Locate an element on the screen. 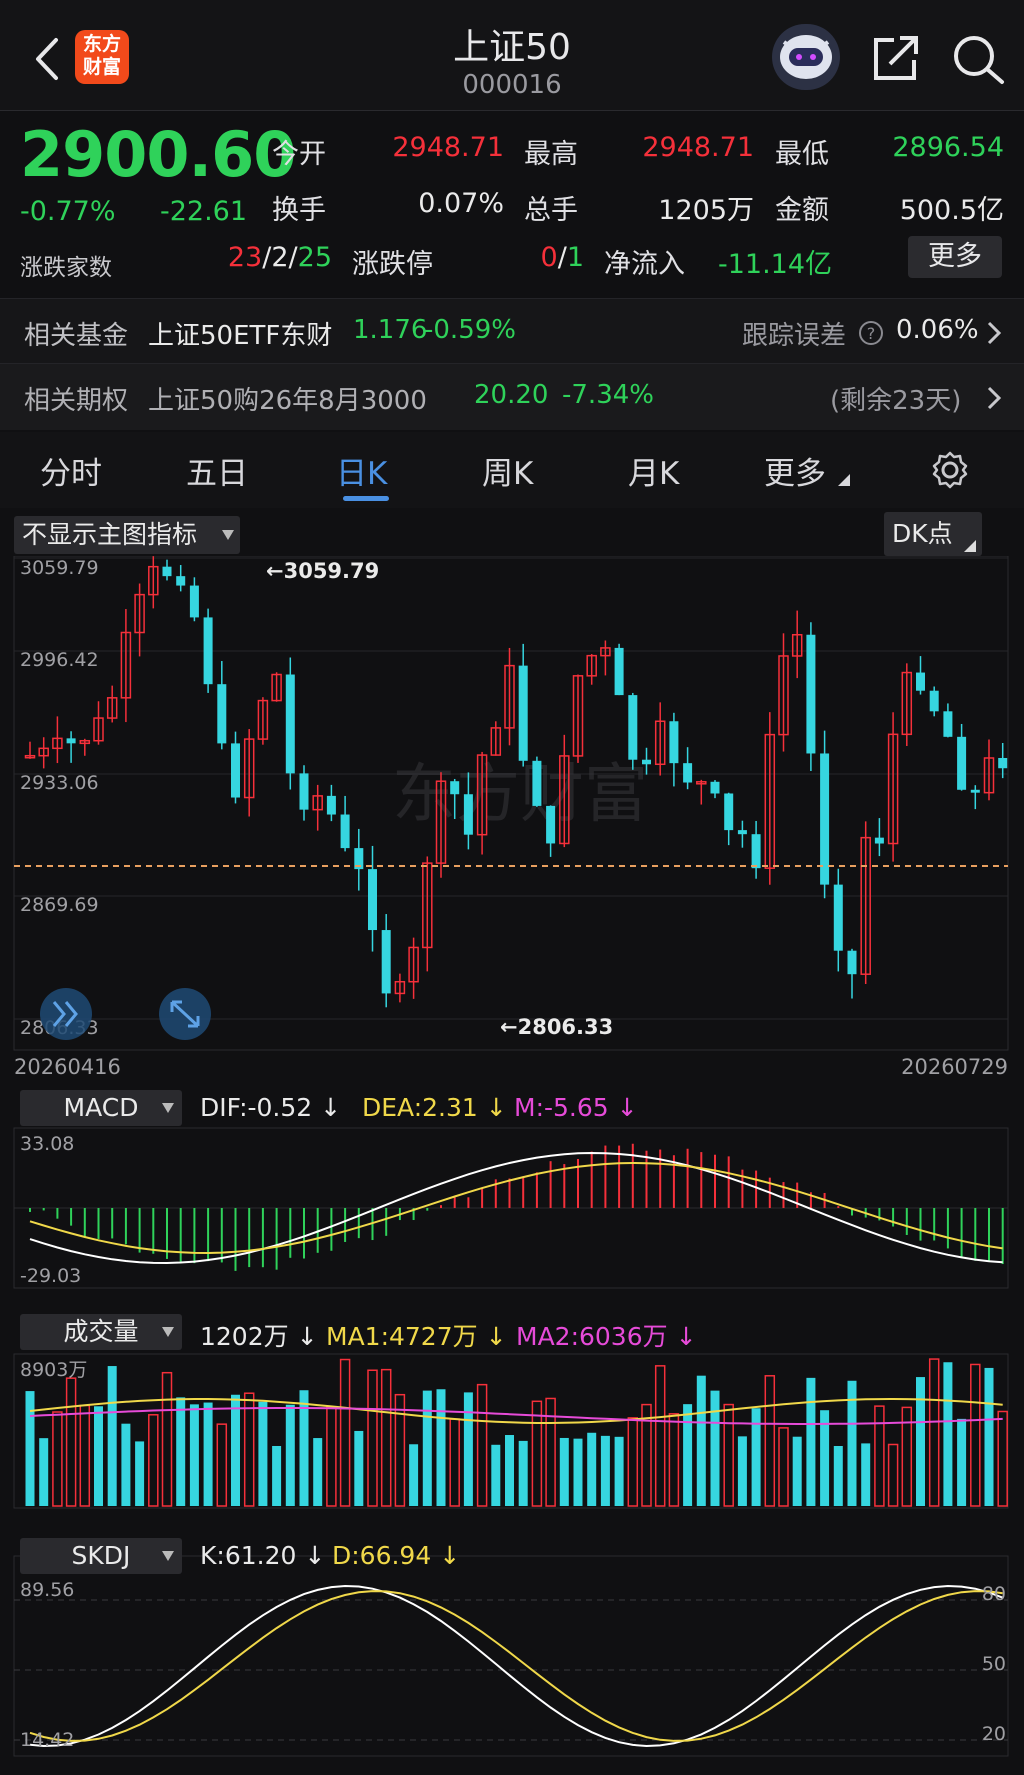  breadth-values: 23/2/25 is located at coordinates (279, 257).